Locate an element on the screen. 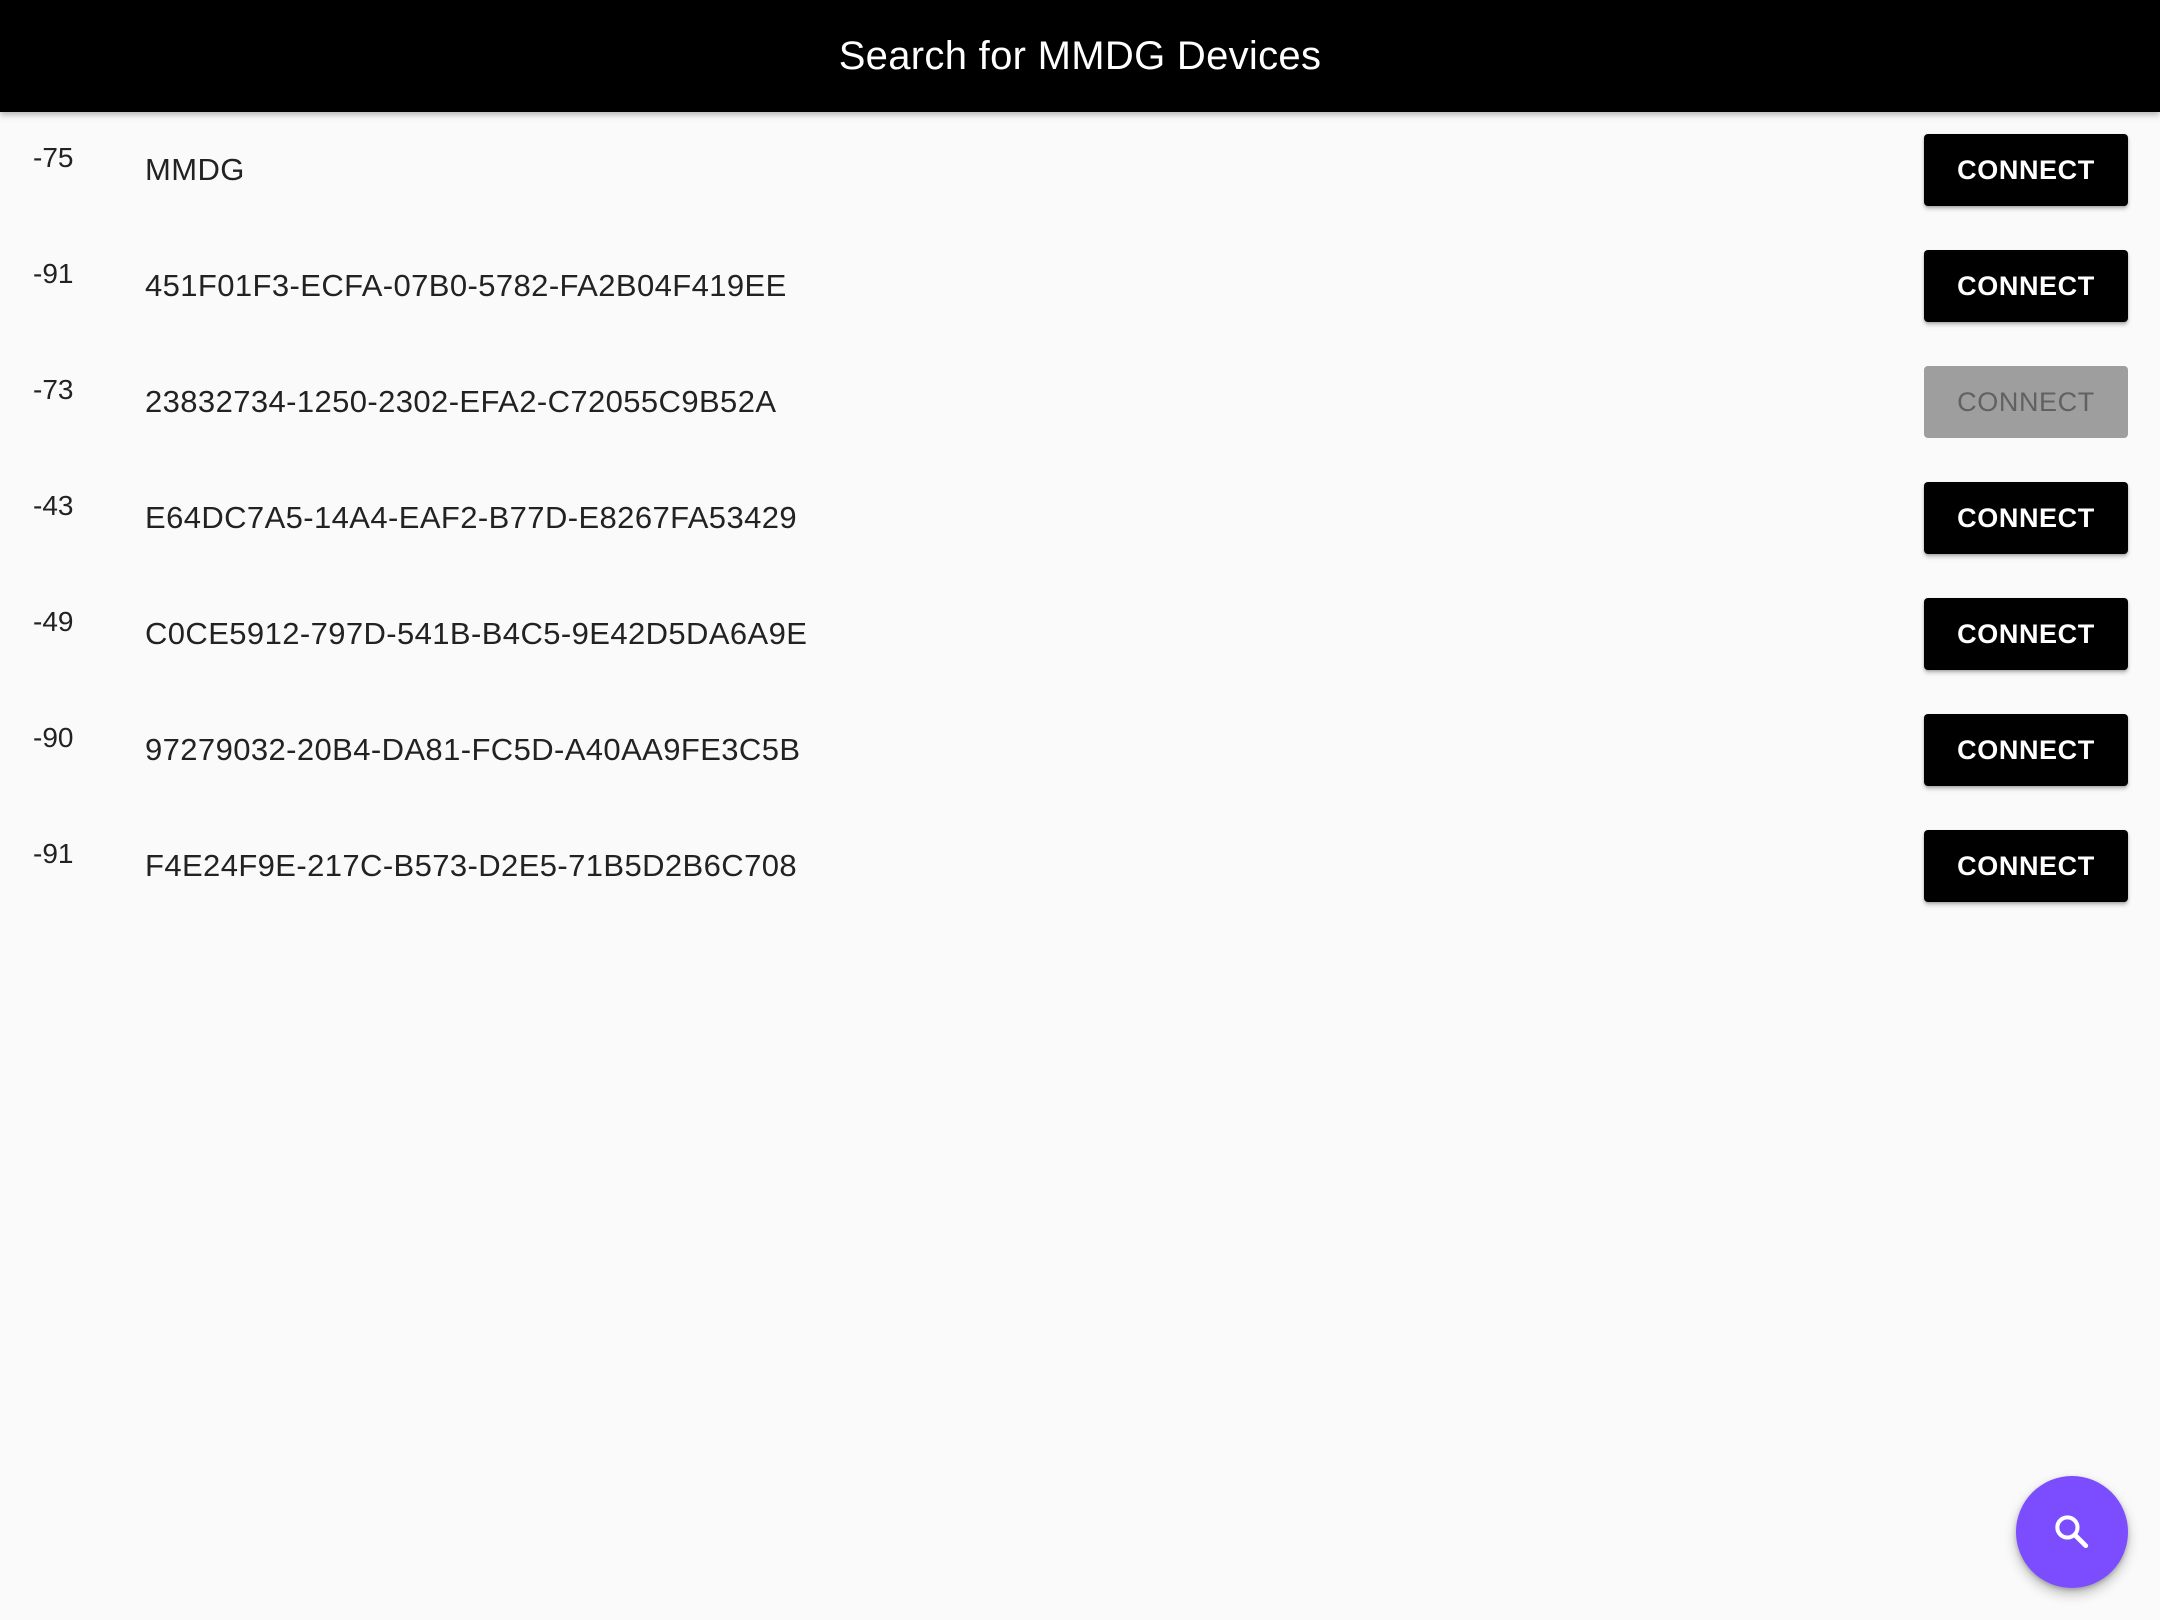 The width and height of the screenshot is (2160, 1620). app-bar: Search for MMDG Devices is located at coordinates (1080, 56).